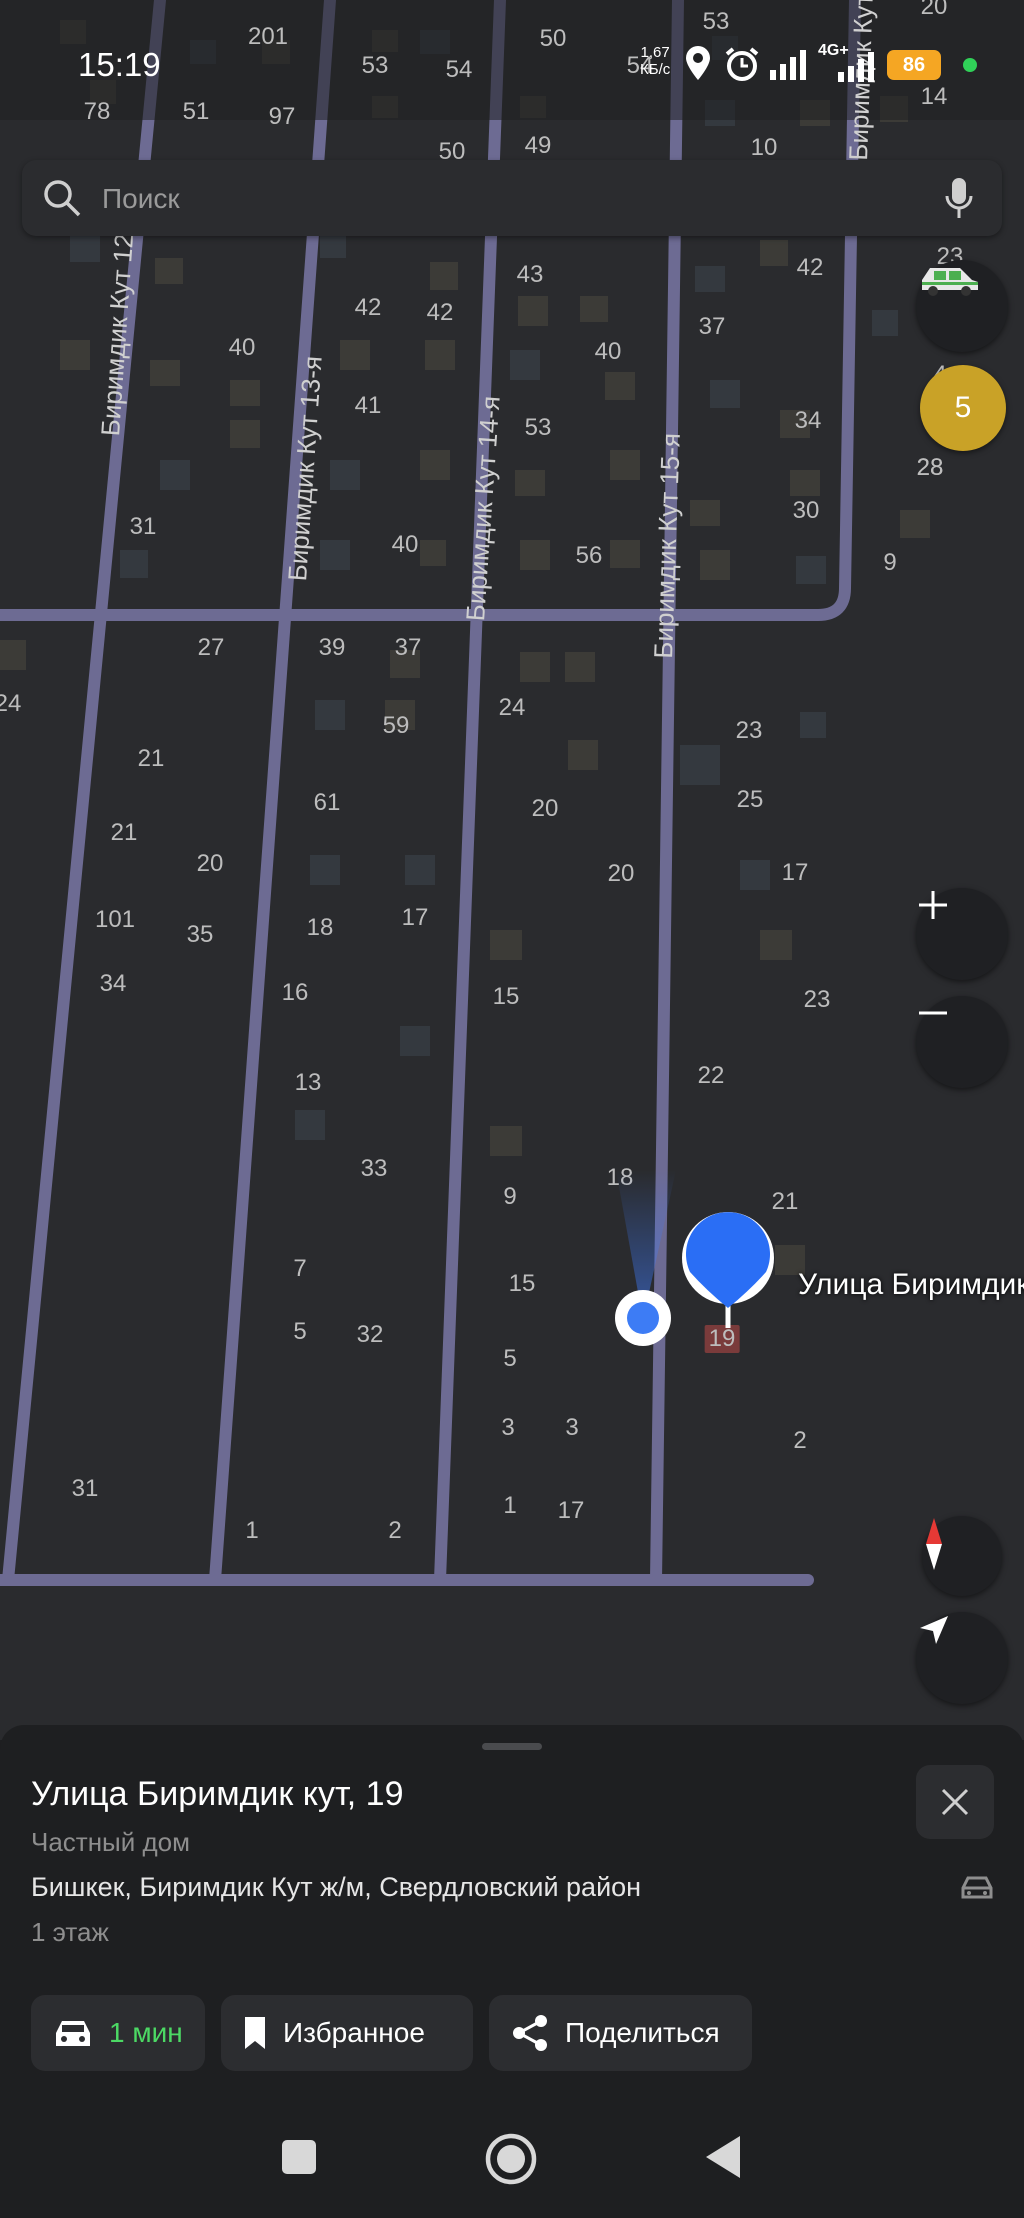  What do you see at coordinates (530, 2033) in the screenshot?
I see `share-icon` at bounding box center [530, 2033].